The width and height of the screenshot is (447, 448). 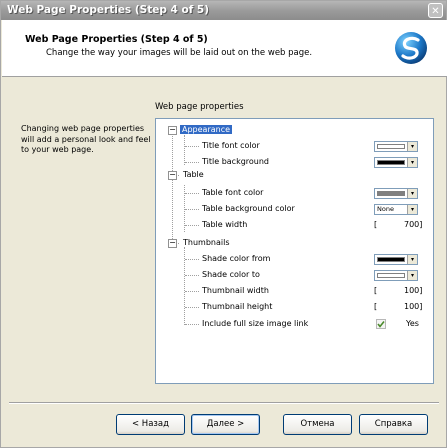 I want to click on thumbnail-height-bracket: [, so click(x=376, y=306).